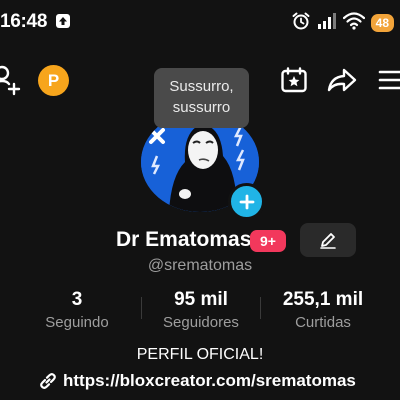 This screenshot has height=400, width=400. What do you see at coordinates (246, 201) in the screenshot?
I see `add-avatar-button` at bounding box center [246, 201].